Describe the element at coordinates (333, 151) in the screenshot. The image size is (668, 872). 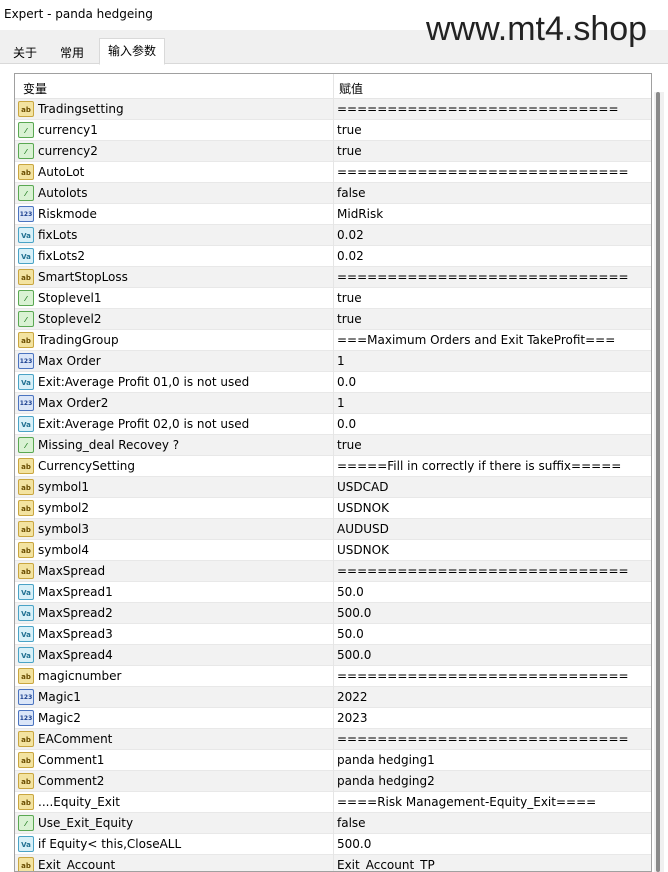
I see `table-row: ⁄ currency2 true` at that location.